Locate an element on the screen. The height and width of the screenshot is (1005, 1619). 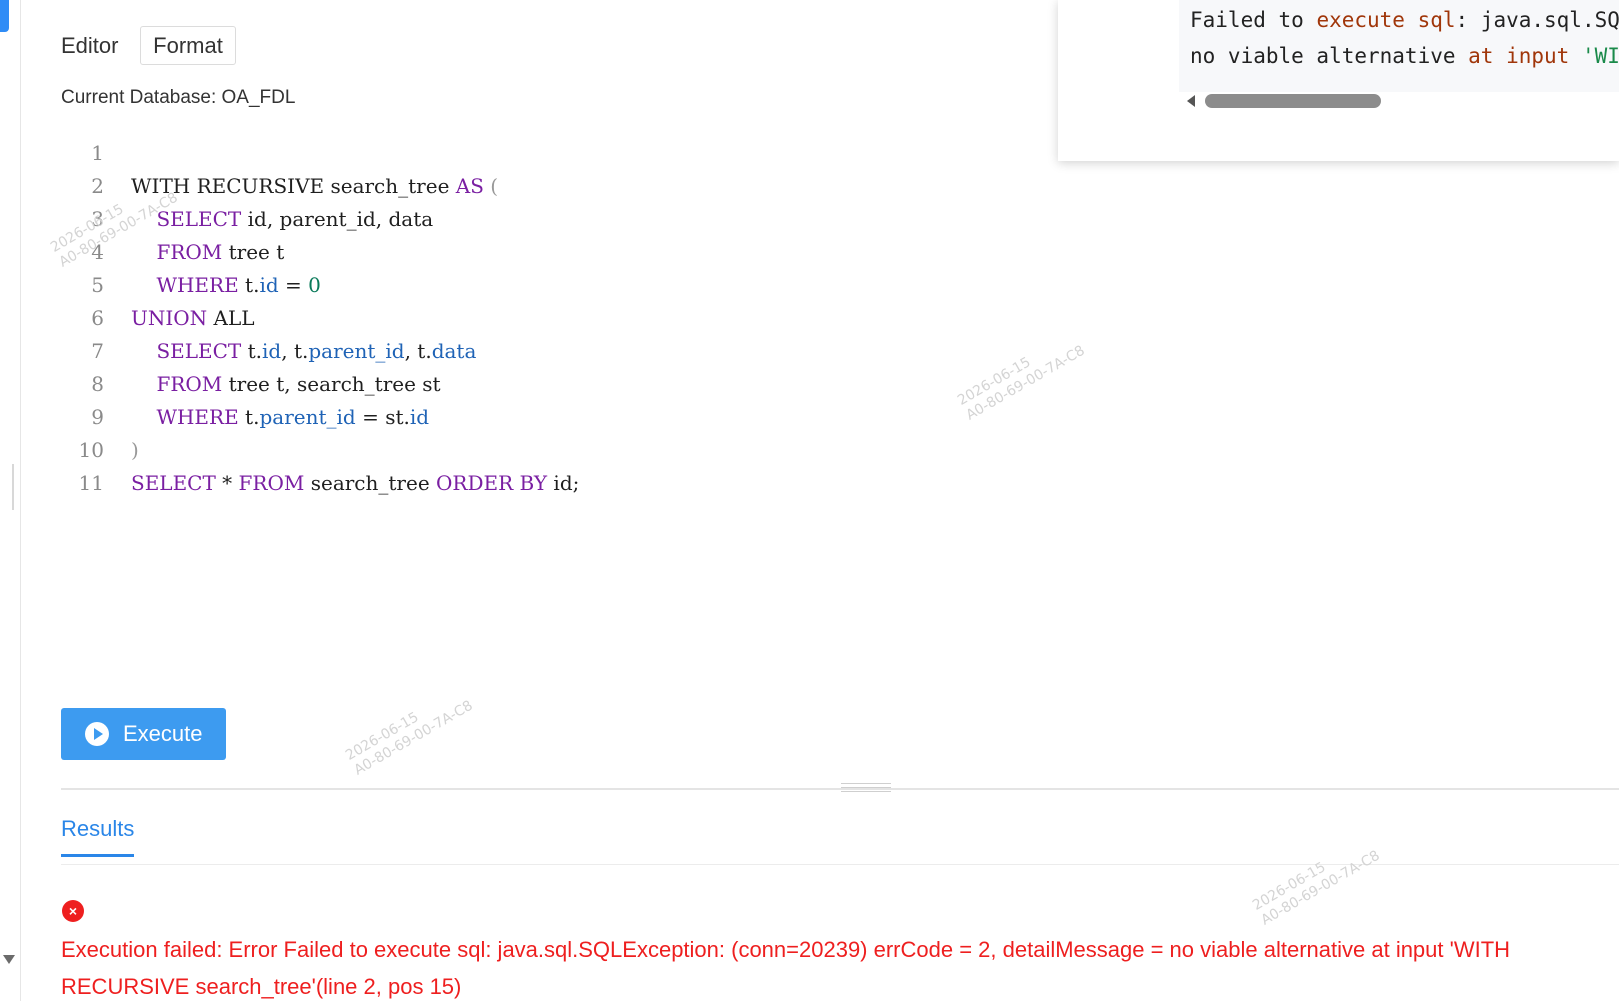
current-database-label: Current Database: OA_FDL is located at coordinates (178, 97).